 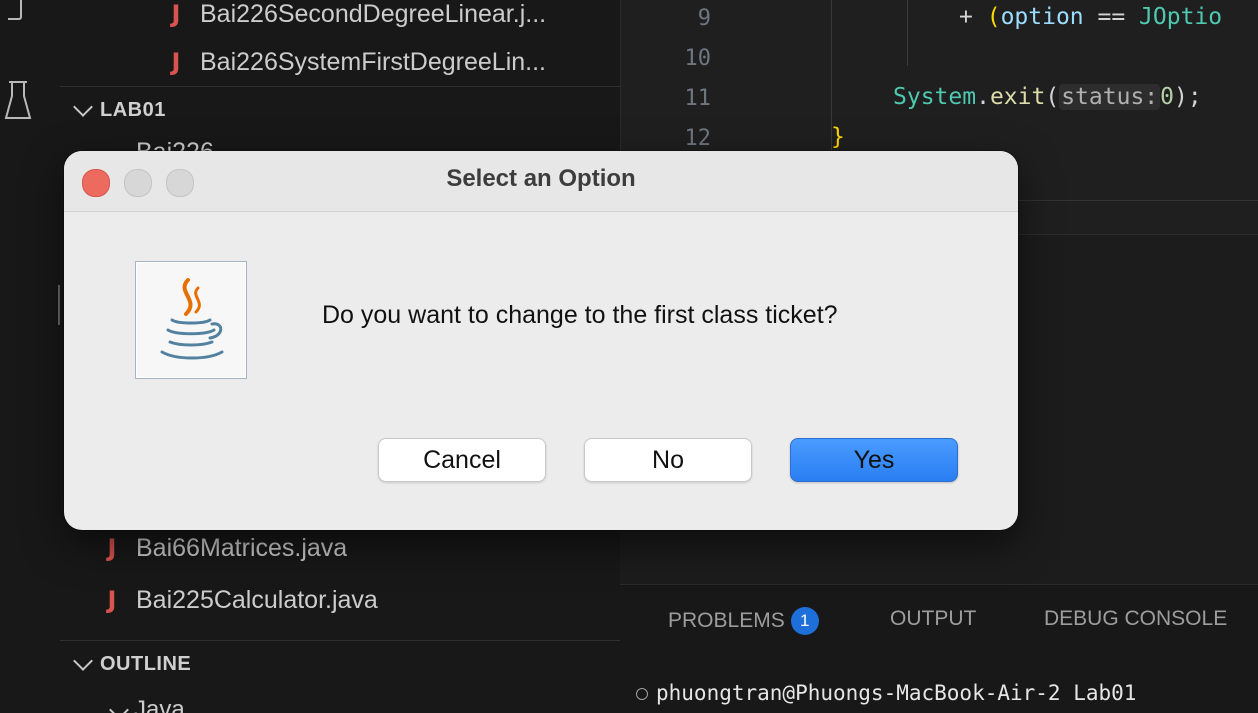 What do you see at coordinates (642, 694) in the screenshot?
I see `command-decoration-icon` at bounding box center [642, 694].